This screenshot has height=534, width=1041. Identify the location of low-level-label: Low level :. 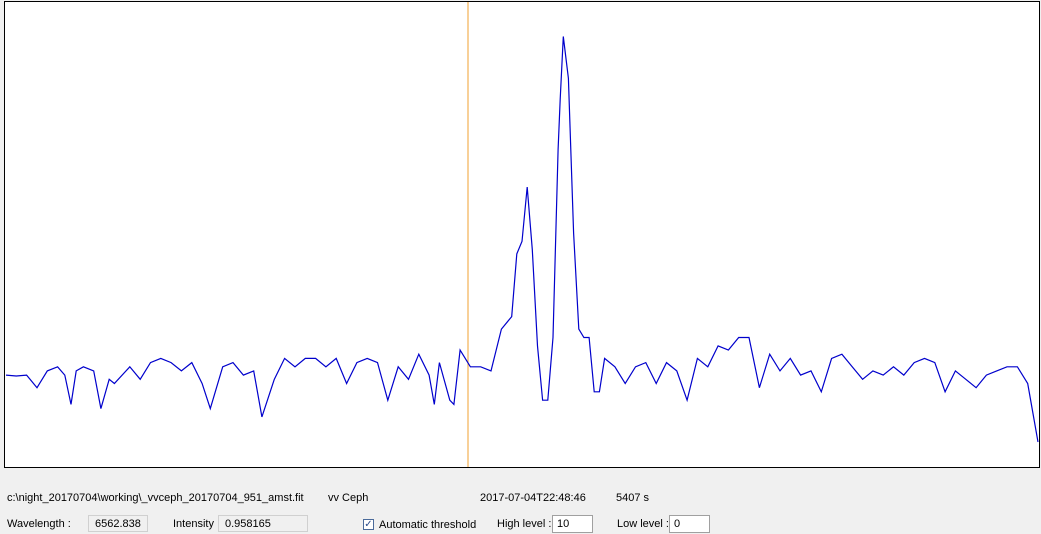
(643, 524).